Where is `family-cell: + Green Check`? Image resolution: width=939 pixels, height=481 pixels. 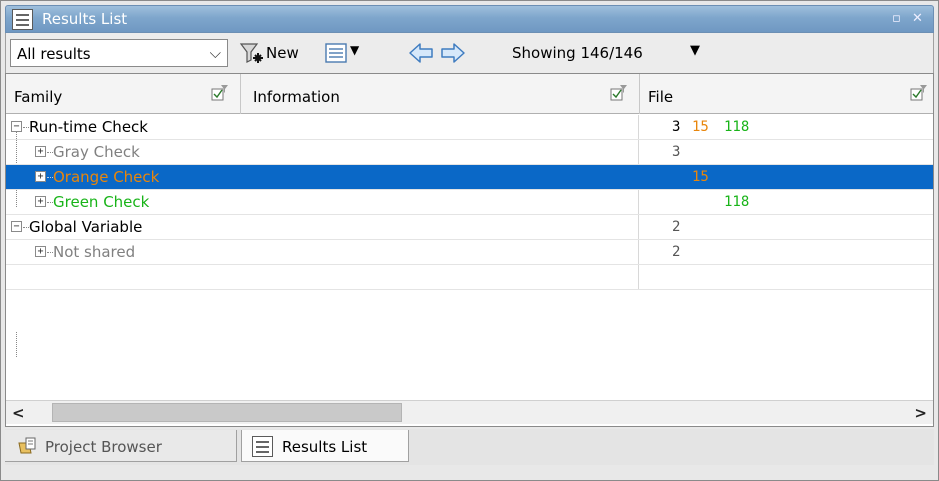 family-cell: + Green Check is located at coordinates (322, 202).